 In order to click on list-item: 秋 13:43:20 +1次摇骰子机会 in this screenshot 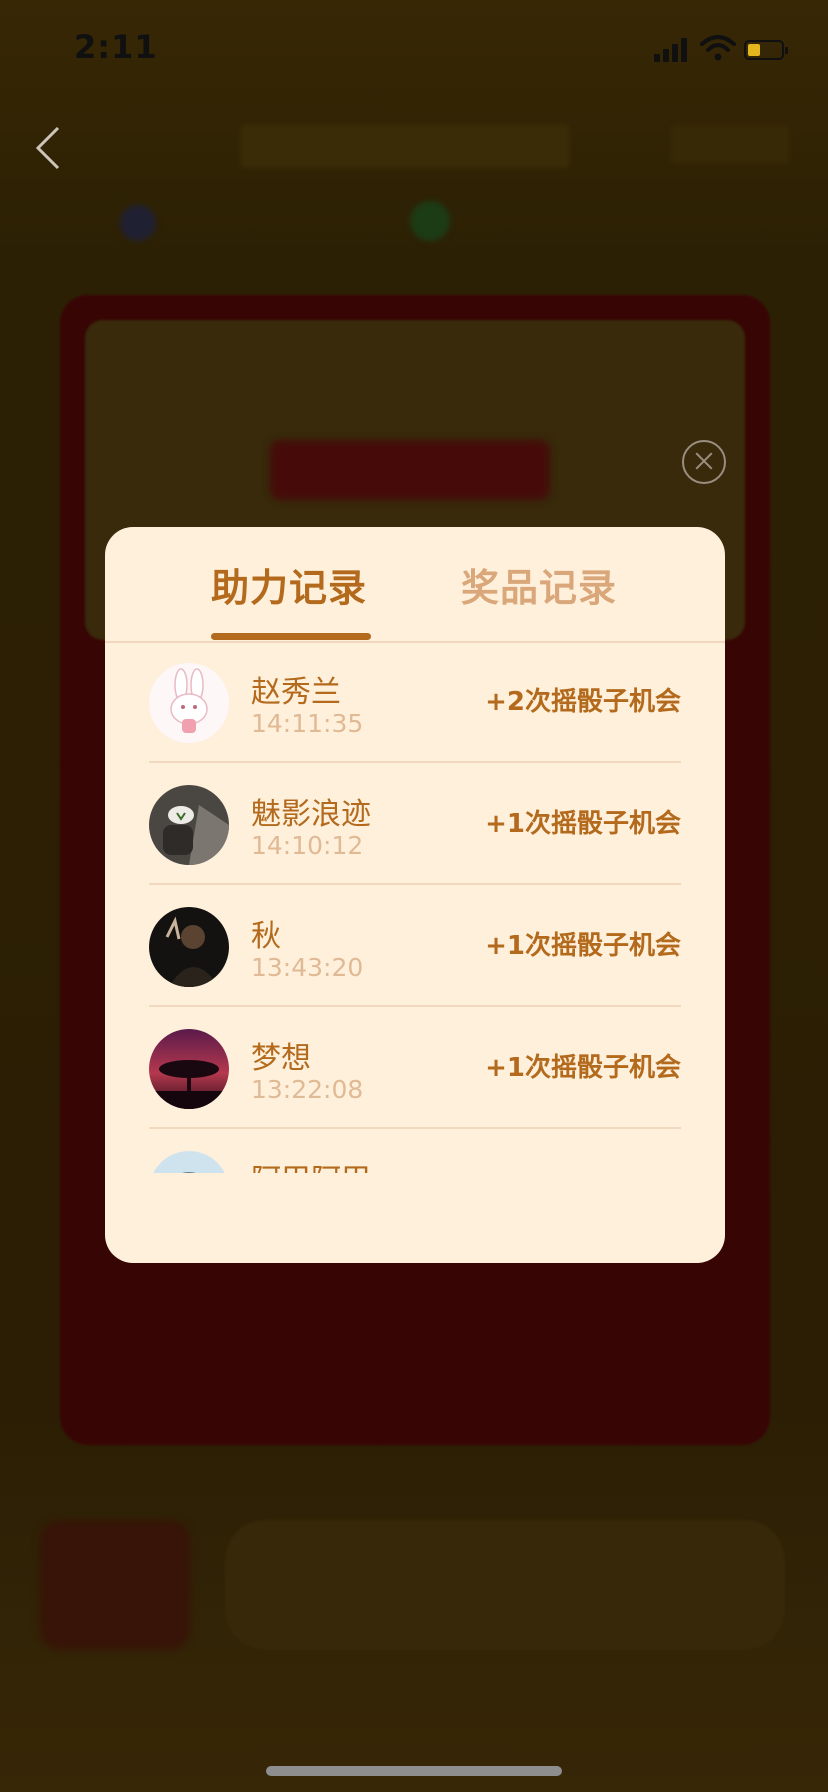, I will do `click(415, 946)`.